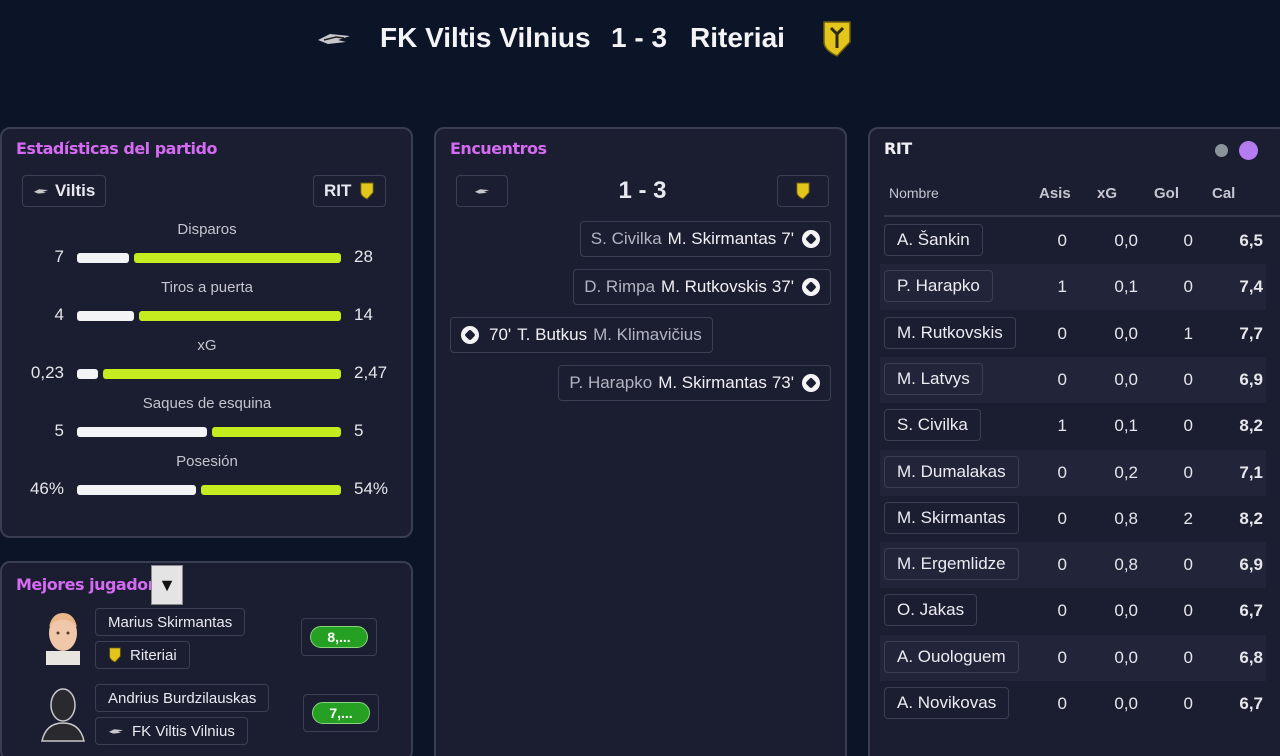 Image resolution: width=1280 pixels, height=756 pixels. What do you see at coordinates (1251, 565) in the screenshot?
I see `cell-rating: 6,9` at bounding box center [1251, 565].